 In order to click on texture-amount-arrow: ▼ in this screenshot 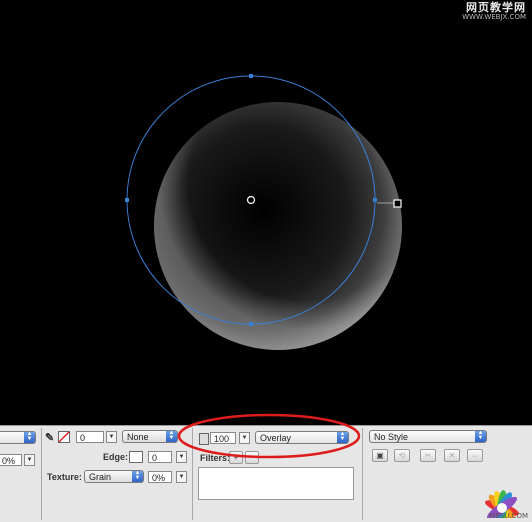, I will do `click(181, 477)`.